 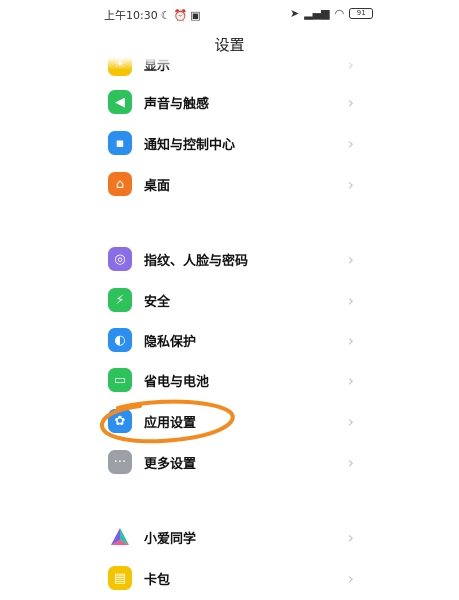 What do you see at coordinates (229, 14) in the screenshot?
I see `status-bar: 上午10:30 ☾ ⏰ ▣ ➤ ▂▄▆ ◠ 91` at bounding box center [229, 14].